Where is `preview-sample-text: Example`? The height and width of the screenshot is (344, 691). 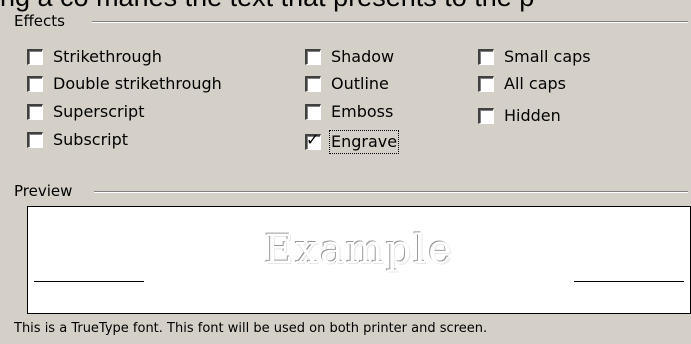 preview-sample-text: Example is located at coordinates (359, 250).